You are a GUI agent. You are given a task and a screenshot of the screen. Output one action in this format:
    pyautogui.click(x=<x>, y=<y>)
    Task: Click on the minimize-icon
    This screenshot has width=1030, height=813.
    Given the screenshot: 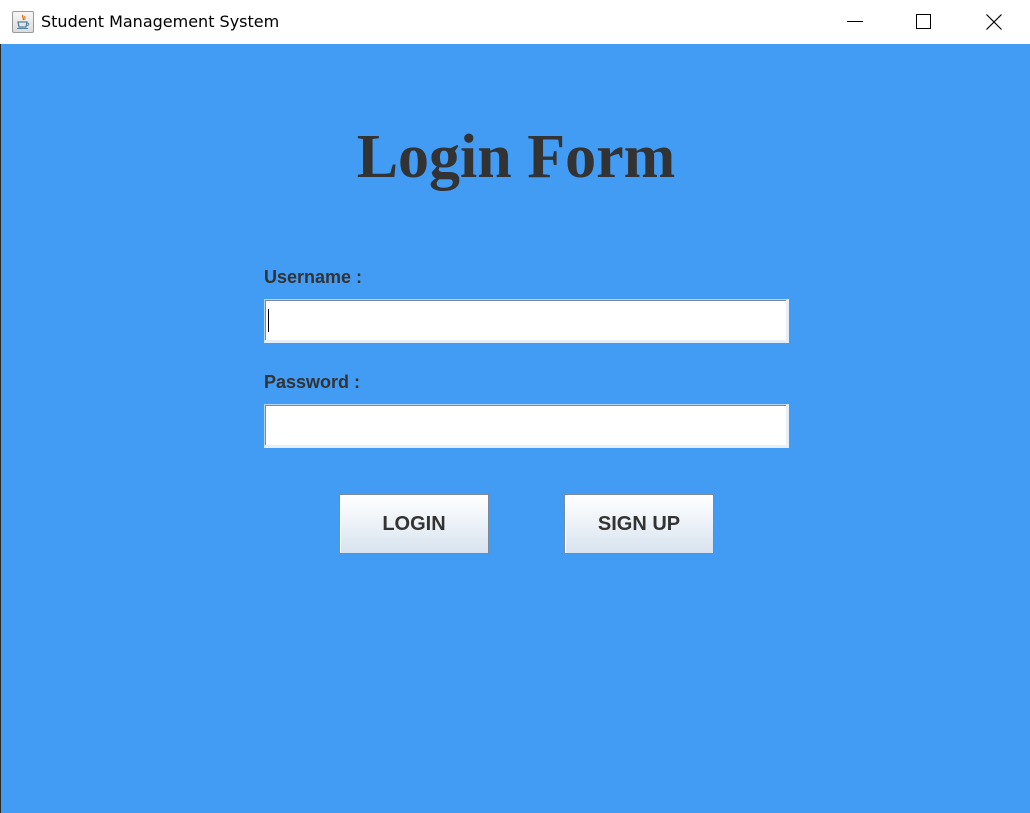 What is the action you would take?
    pyautogui.click(x=855, y=21)
    